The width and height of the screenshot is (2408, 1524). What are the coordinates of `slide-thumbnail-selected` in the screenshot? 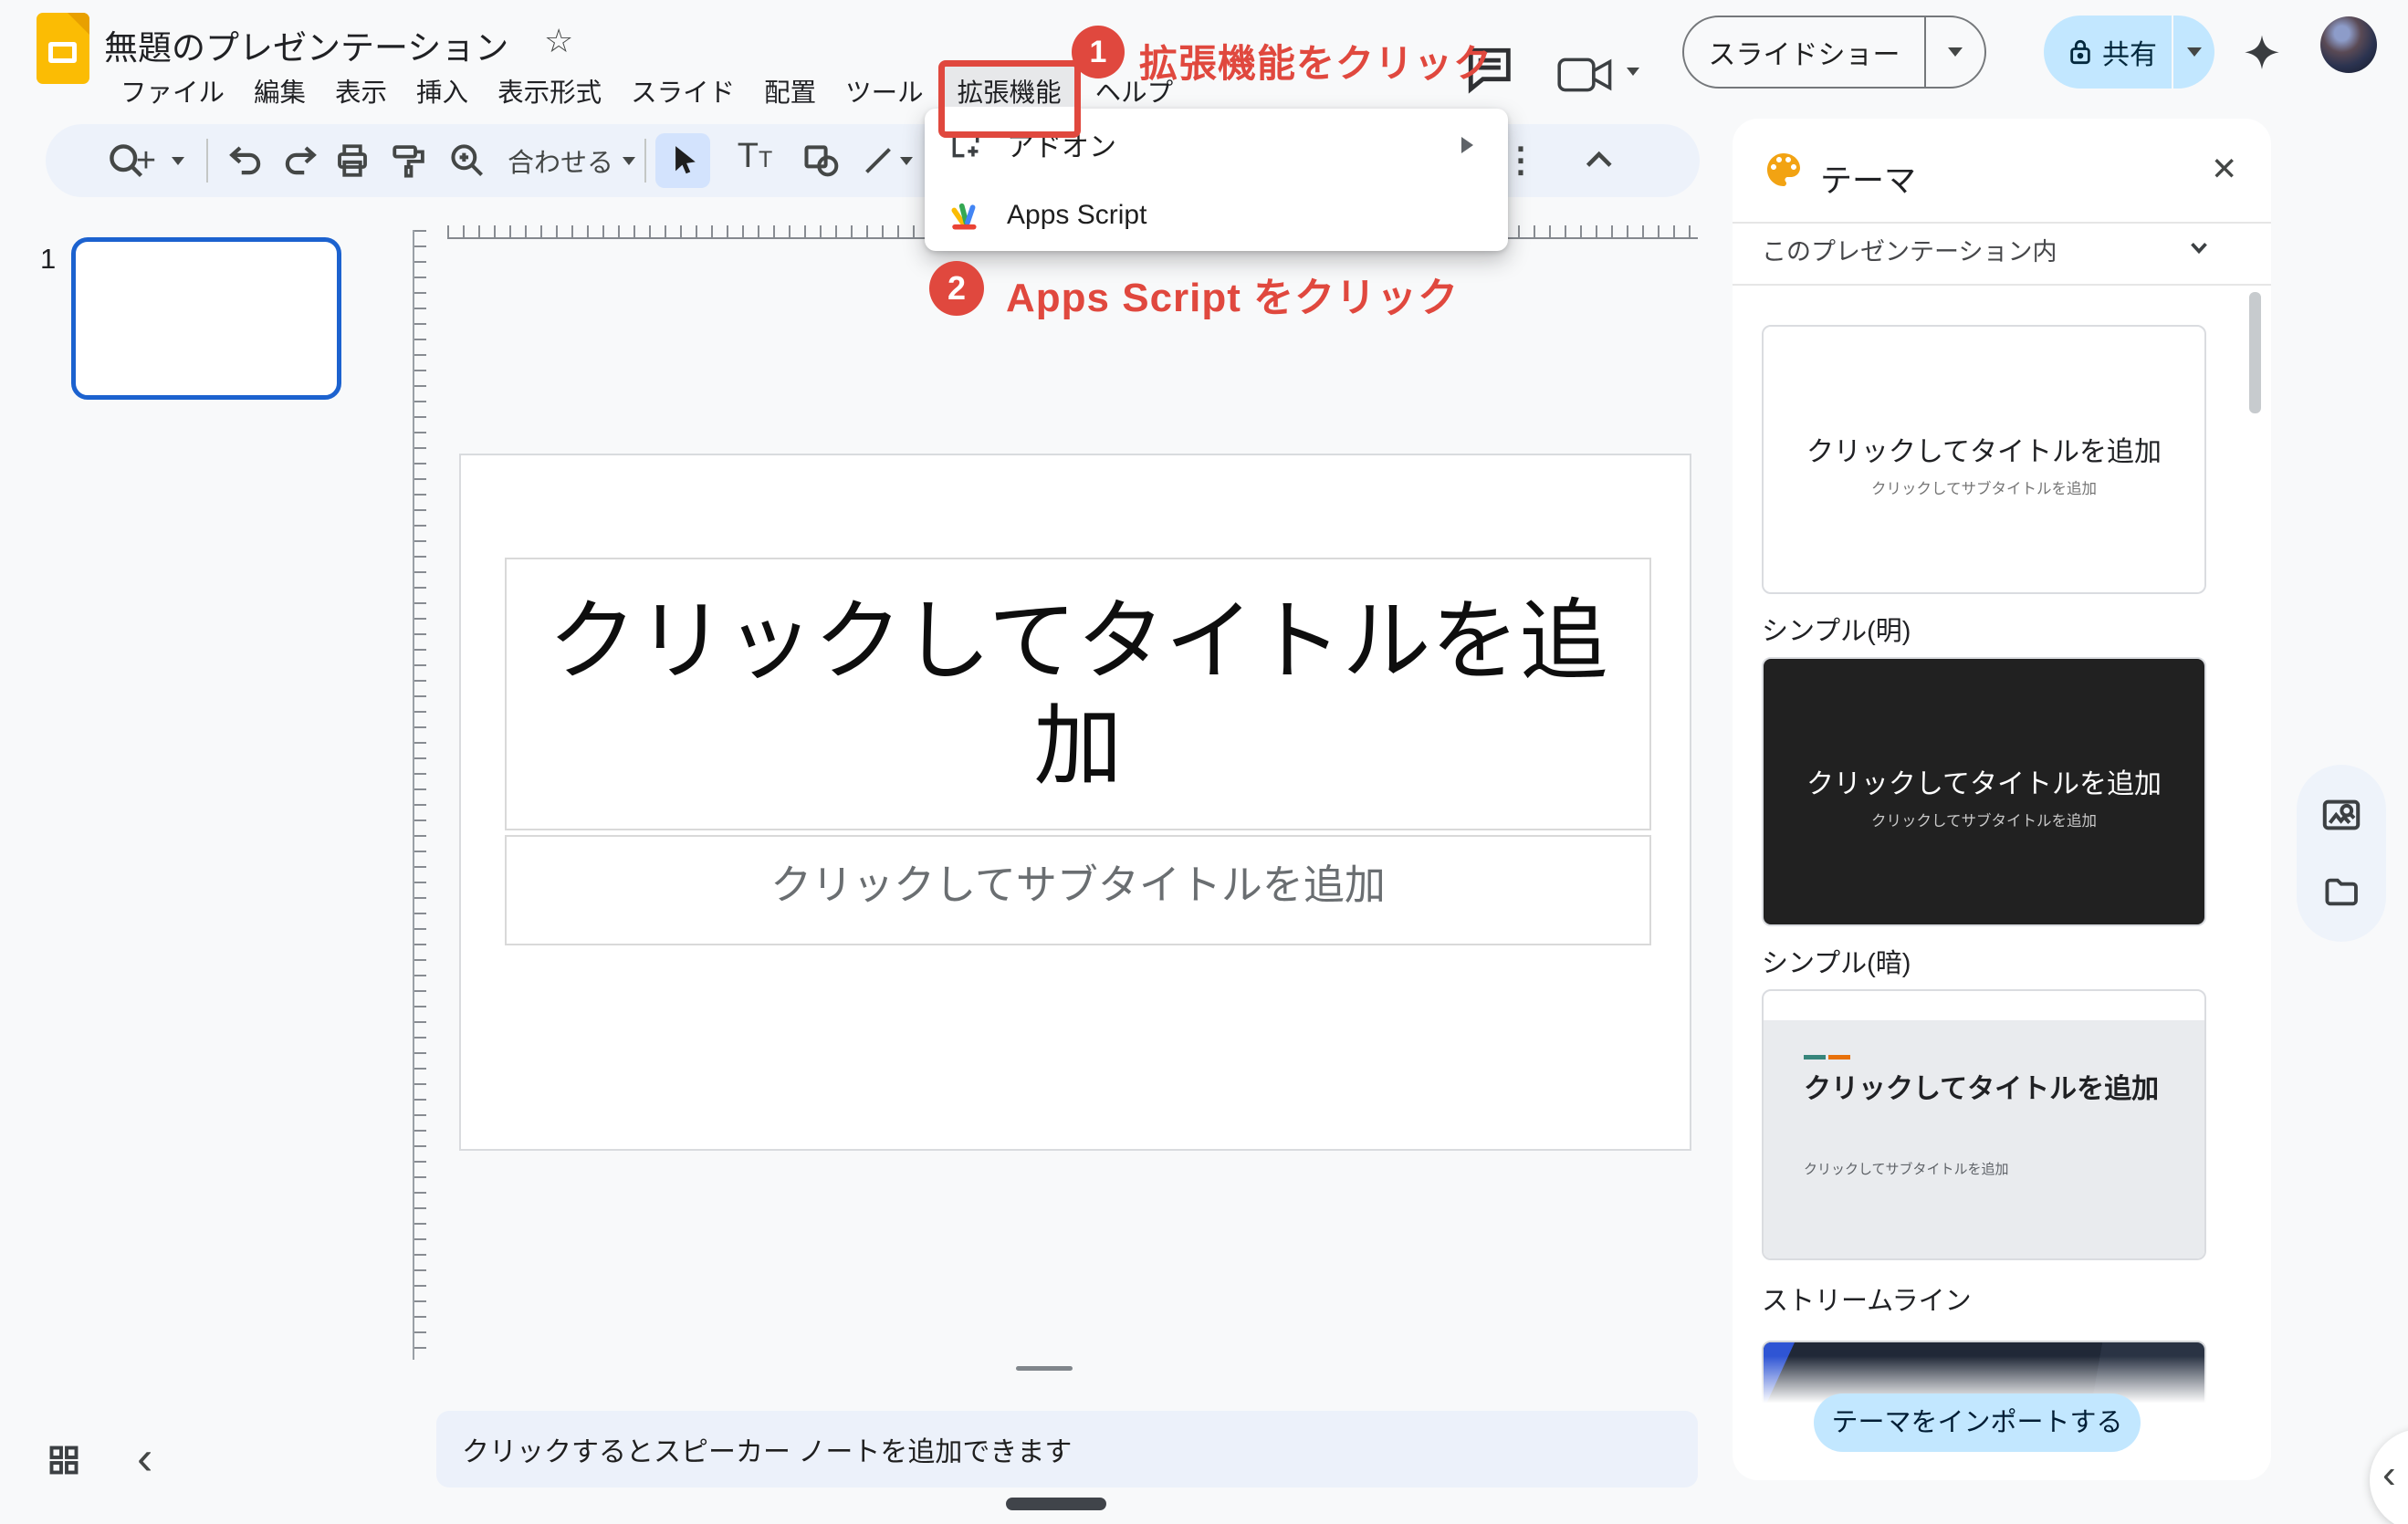 It's located at (206, 318).